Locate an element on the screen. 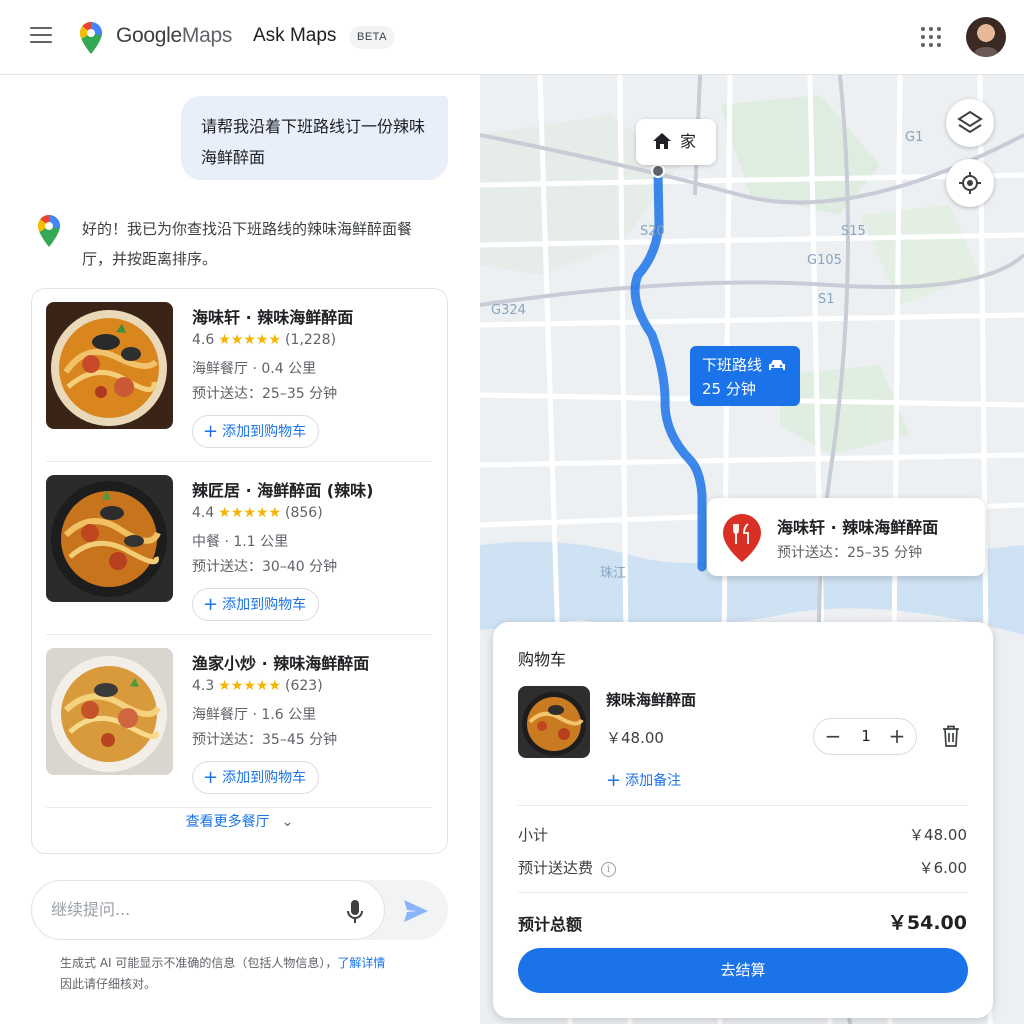 The height and width of the screenshot is (1024, 1024). top-app-bar: GoogleMaps Ask Maps BETA is located at coordinates (512, 37).